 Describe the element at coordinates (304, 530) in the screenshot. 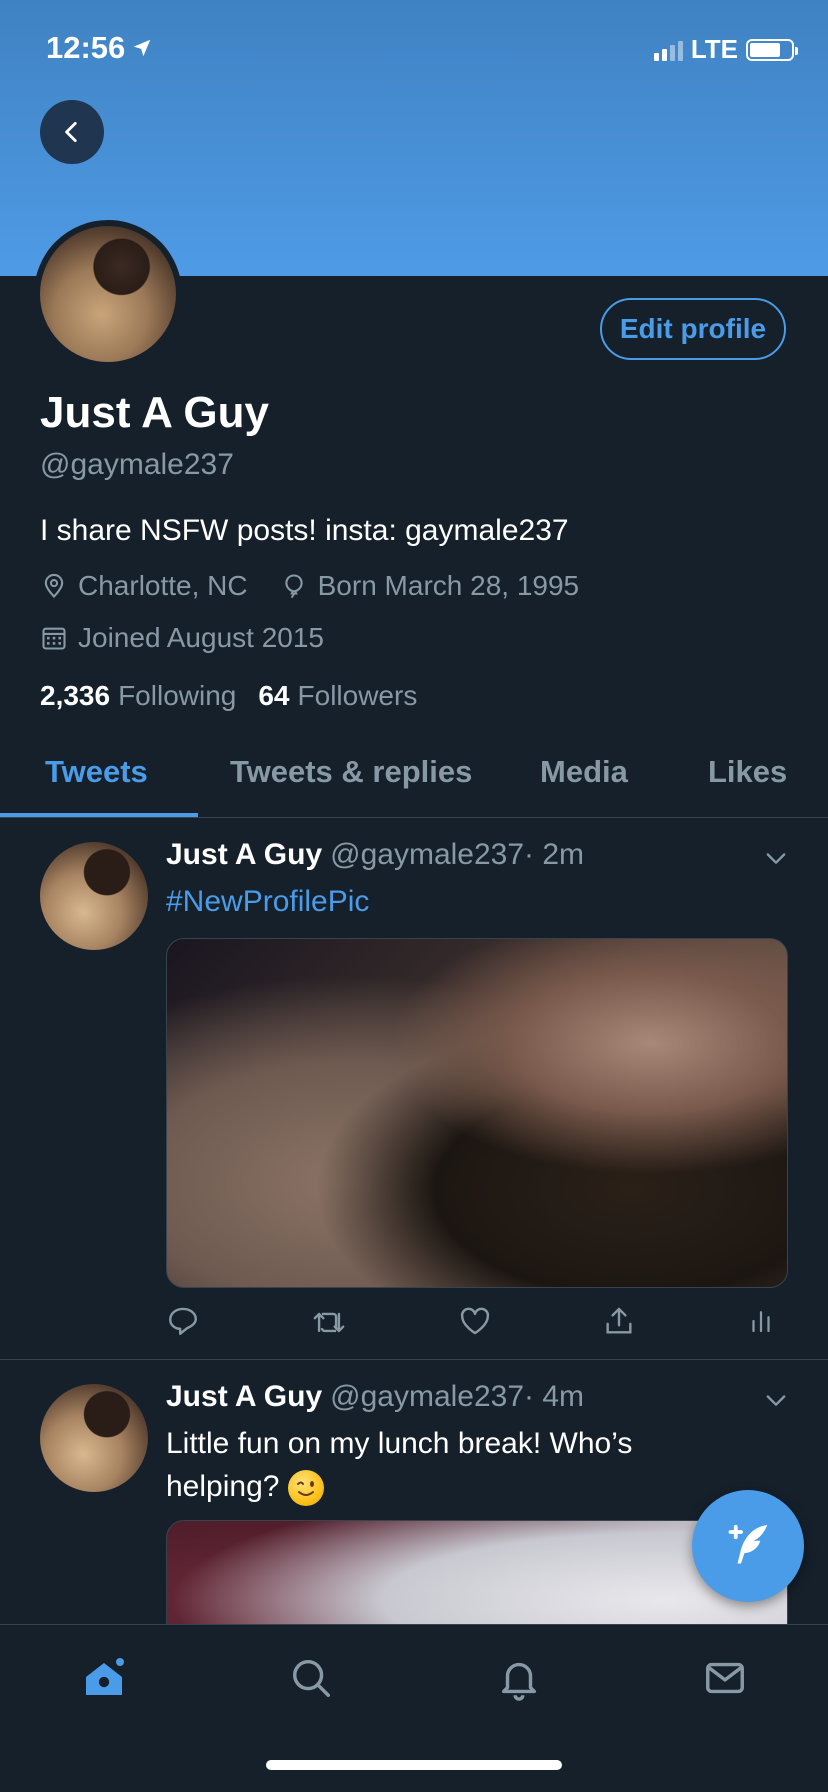

I see `profile-bio: I share NSFW posts! insta: gaymale237` at that location.